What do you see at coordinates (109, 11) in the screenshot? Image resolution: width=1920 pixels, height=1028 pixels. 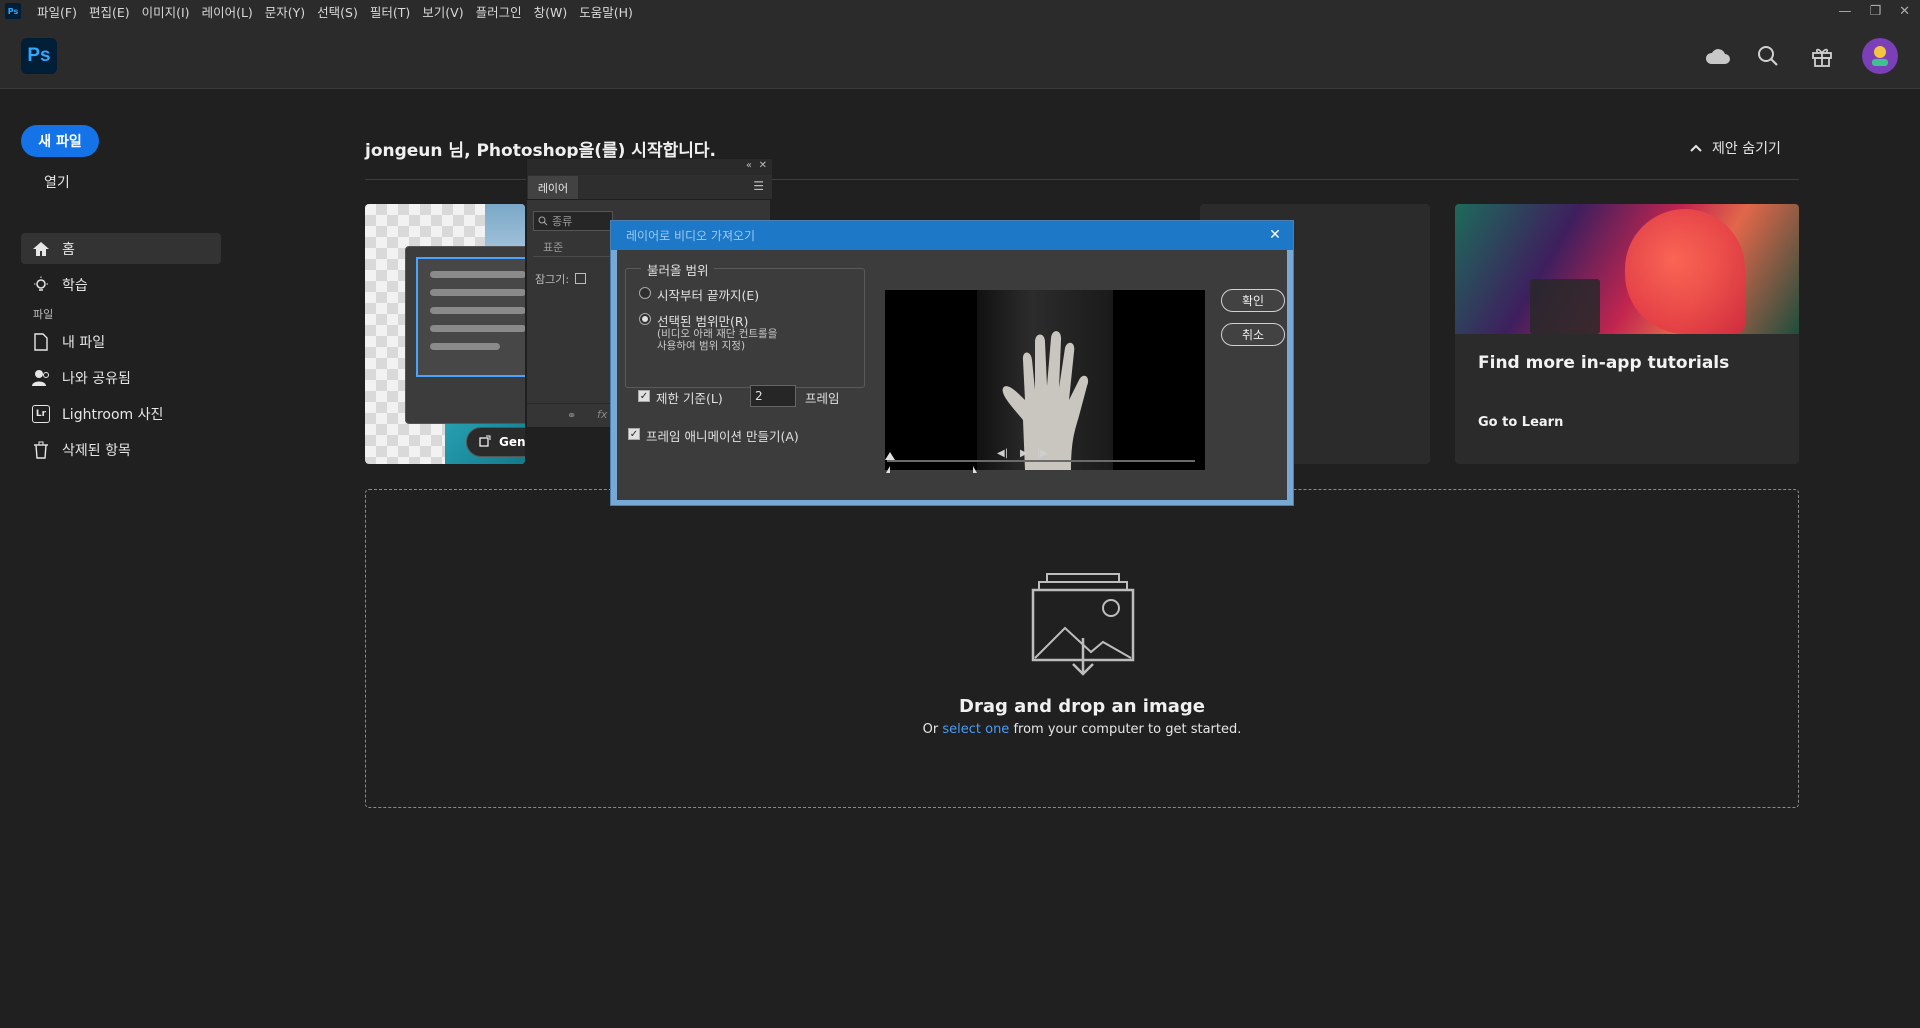 I see `menu-edit: 편집(E)` at bounding box center [109, 11].